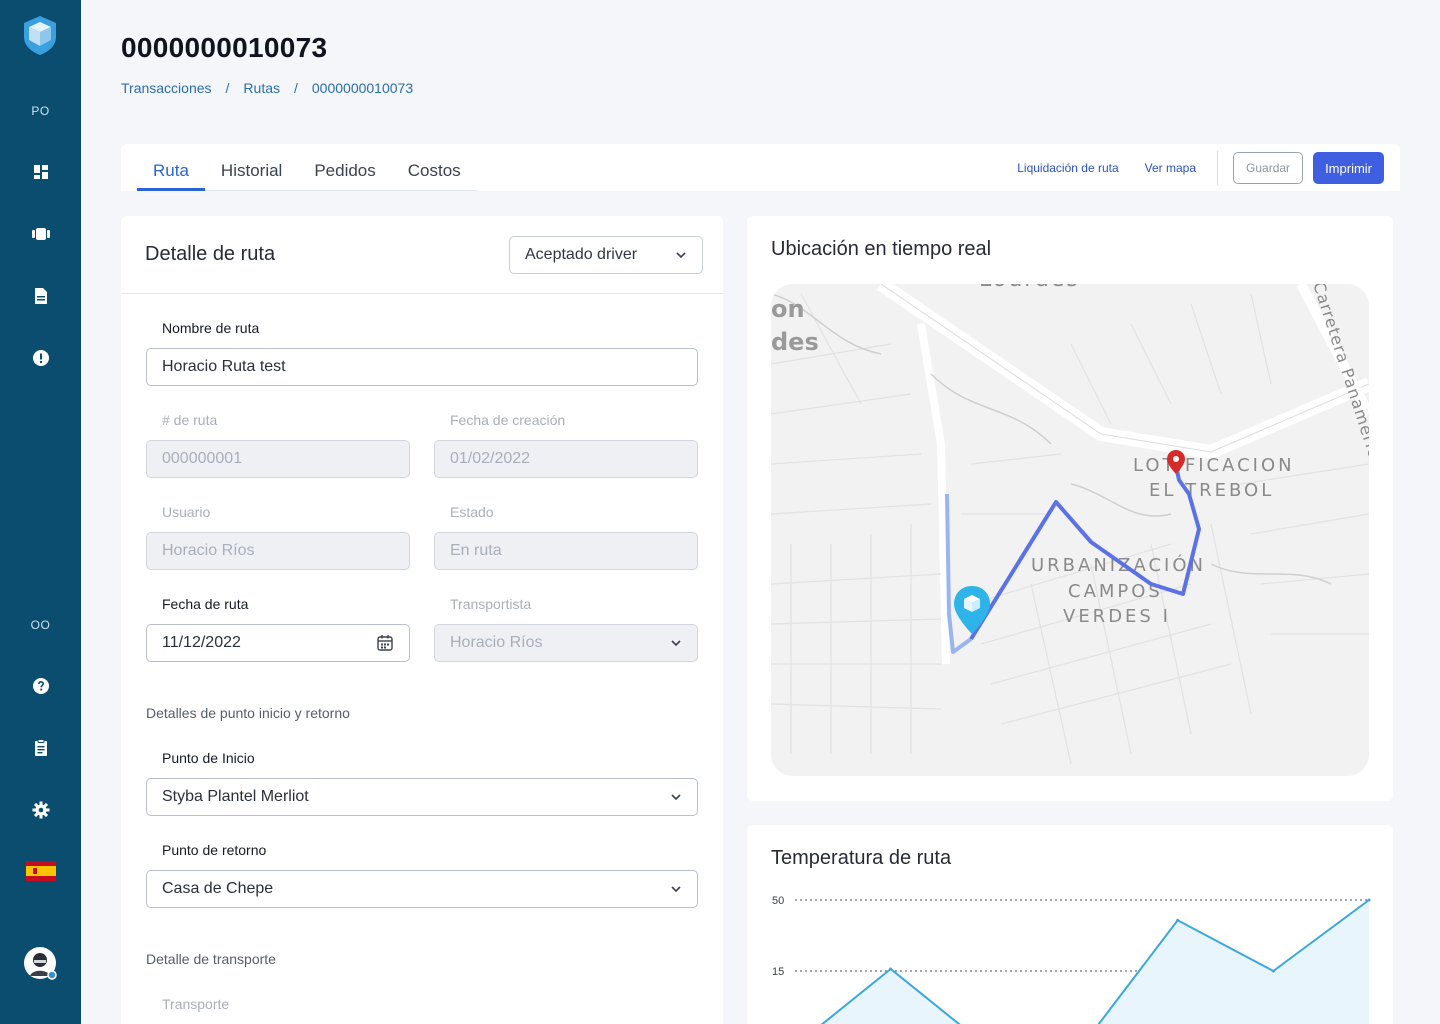 The width and height of the screenshot is (1440, 1024). I want to click on imprimir-button: Imprimir, so click(1348, 168).